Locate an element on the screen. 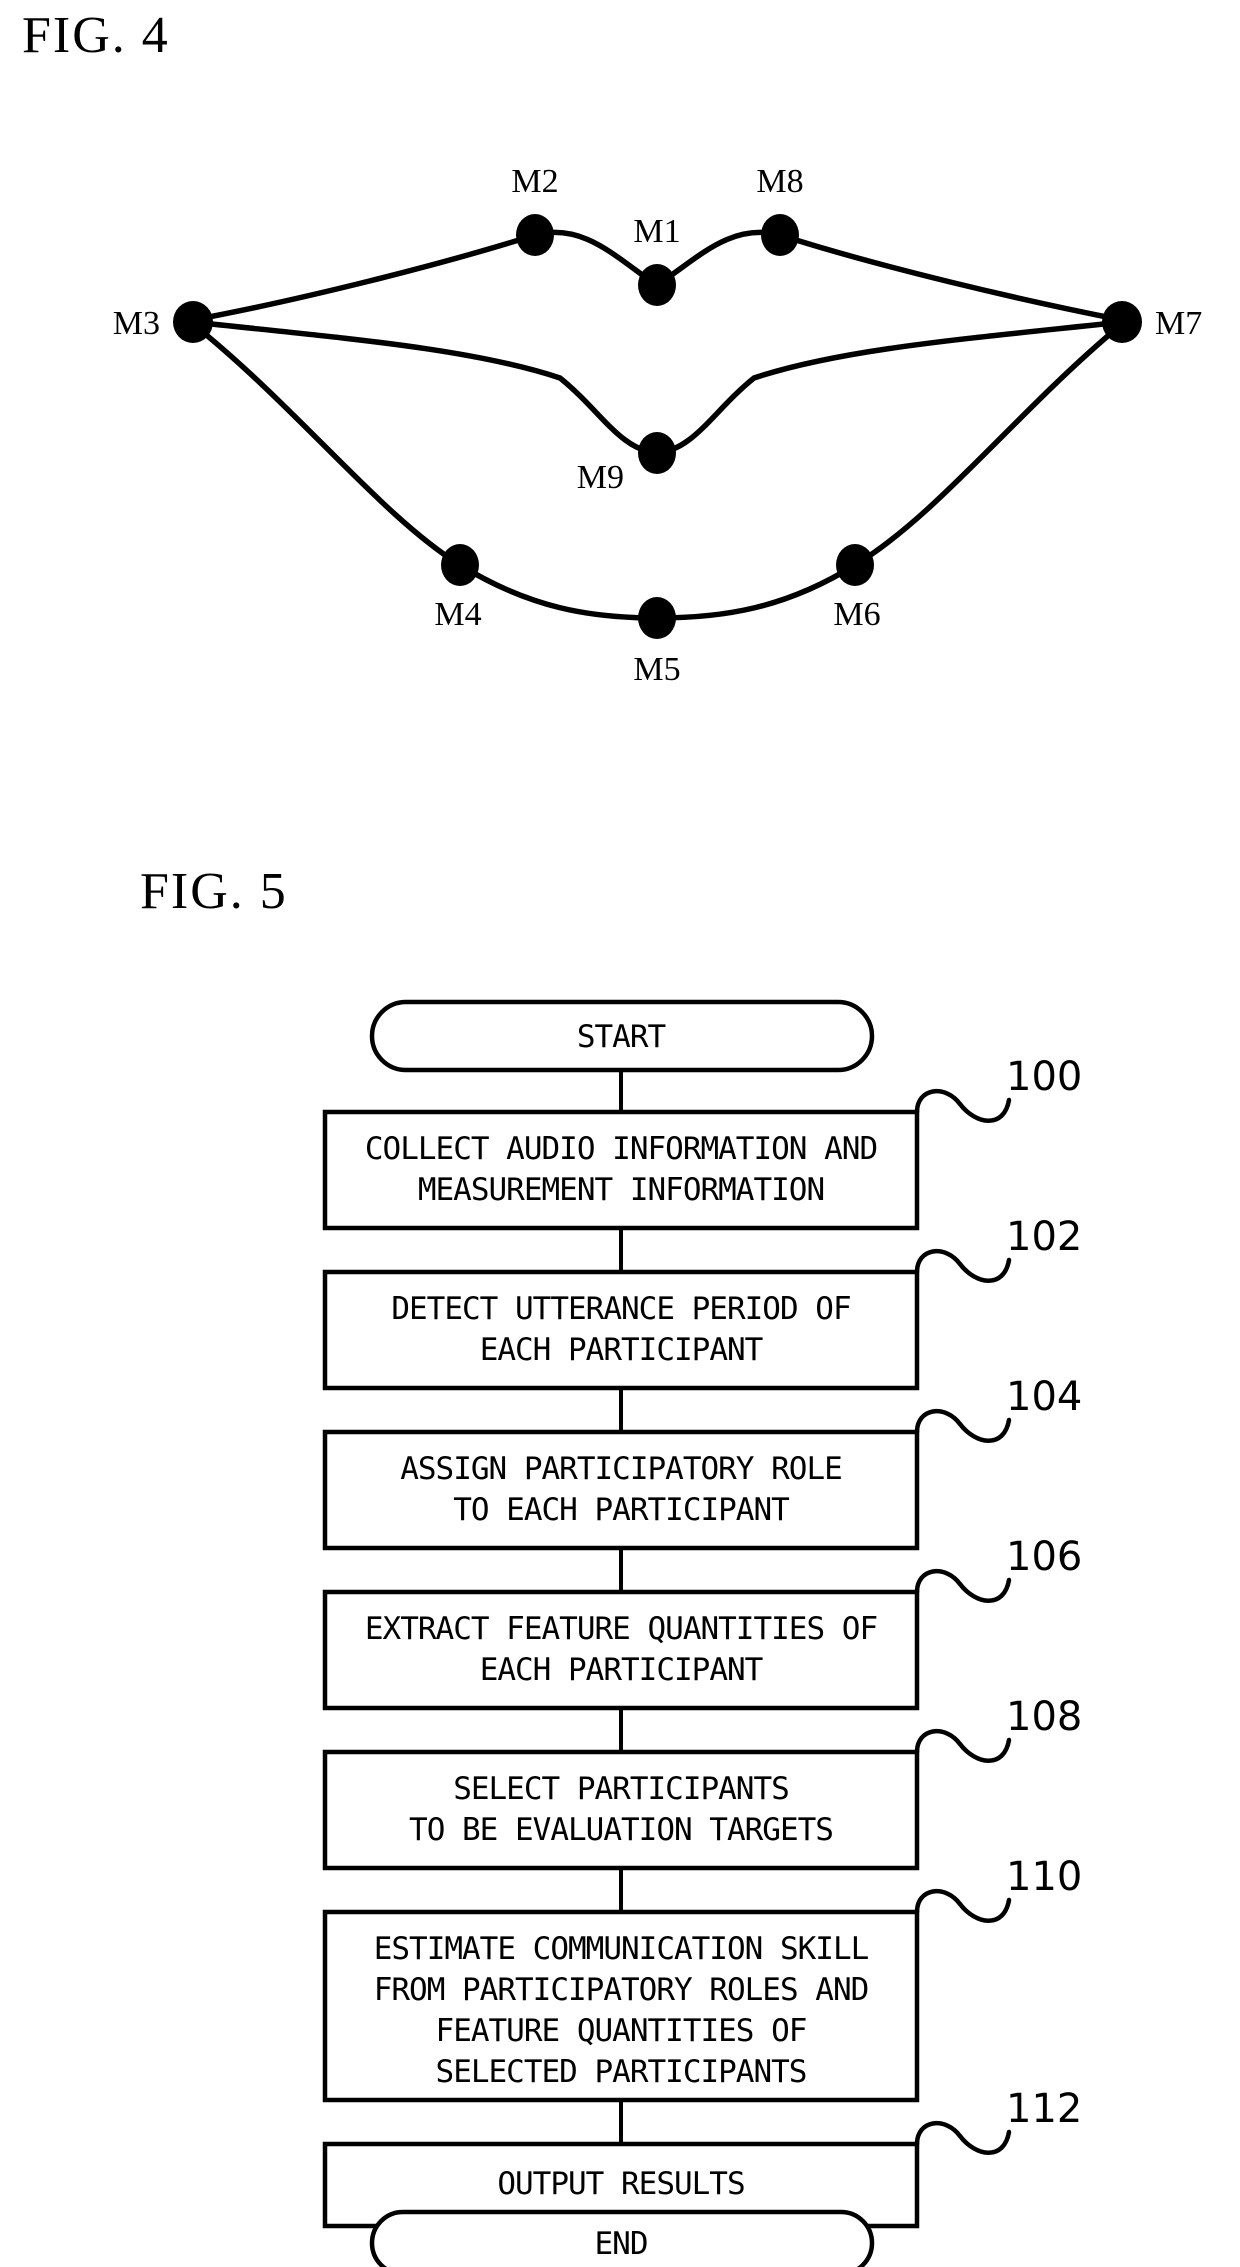 The height and width of the screenshot is (2267, 1240). step-104-line-1: ASSIGN PARTICIPATORY ROLE is located at coordinates (621, 1469).